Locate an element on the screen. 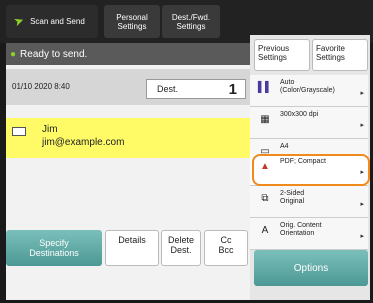 The height and width of the screenshot is (303, 373). date-time: 01/10 2020 8:40 is located at coordinates (41, 86).